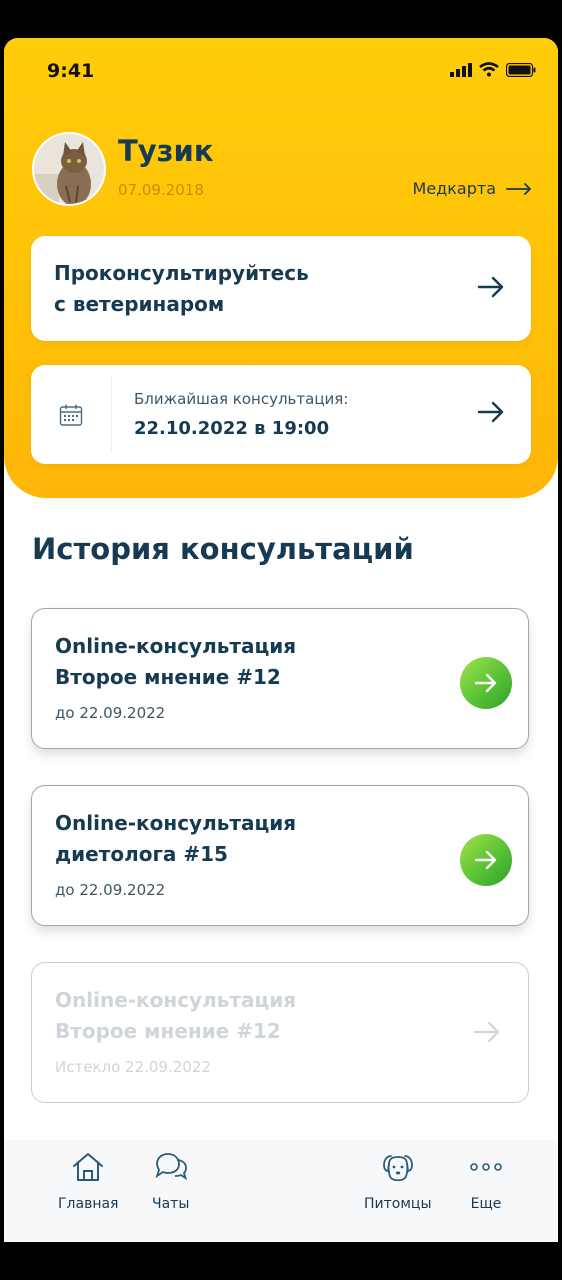  Describe the element at coordinates (397, 1168) in the screenshot. I see `dog-icon` at that location.